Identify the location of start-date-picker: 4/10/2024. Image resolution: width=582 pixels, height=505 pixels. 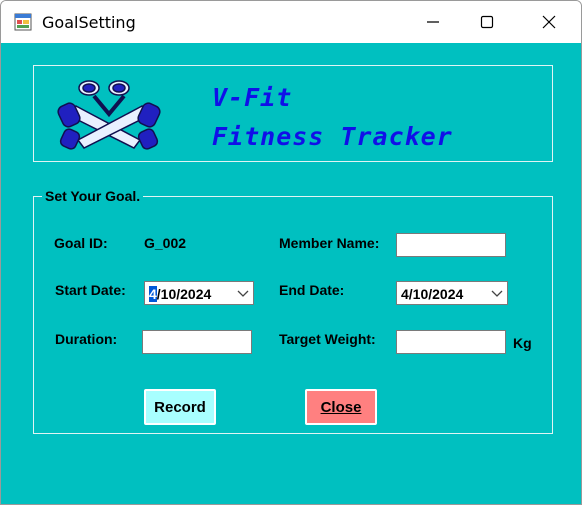
(199, 293).